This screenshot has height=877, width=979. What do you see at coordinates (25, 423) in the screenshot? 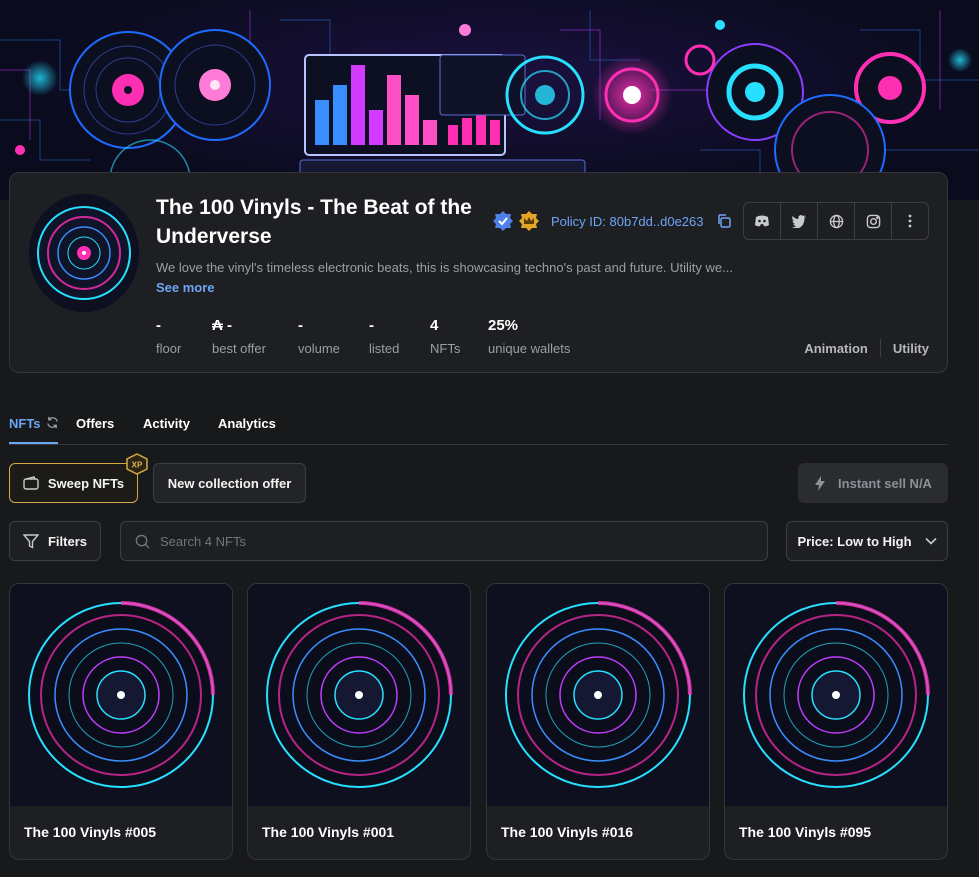
I see `tab-nfts: NFTs` at bounding box center [25, 423].